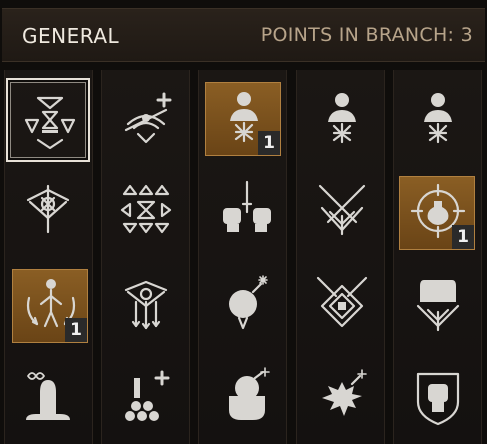  I want to click on skill-slot-r1c2, so click(146, 120).